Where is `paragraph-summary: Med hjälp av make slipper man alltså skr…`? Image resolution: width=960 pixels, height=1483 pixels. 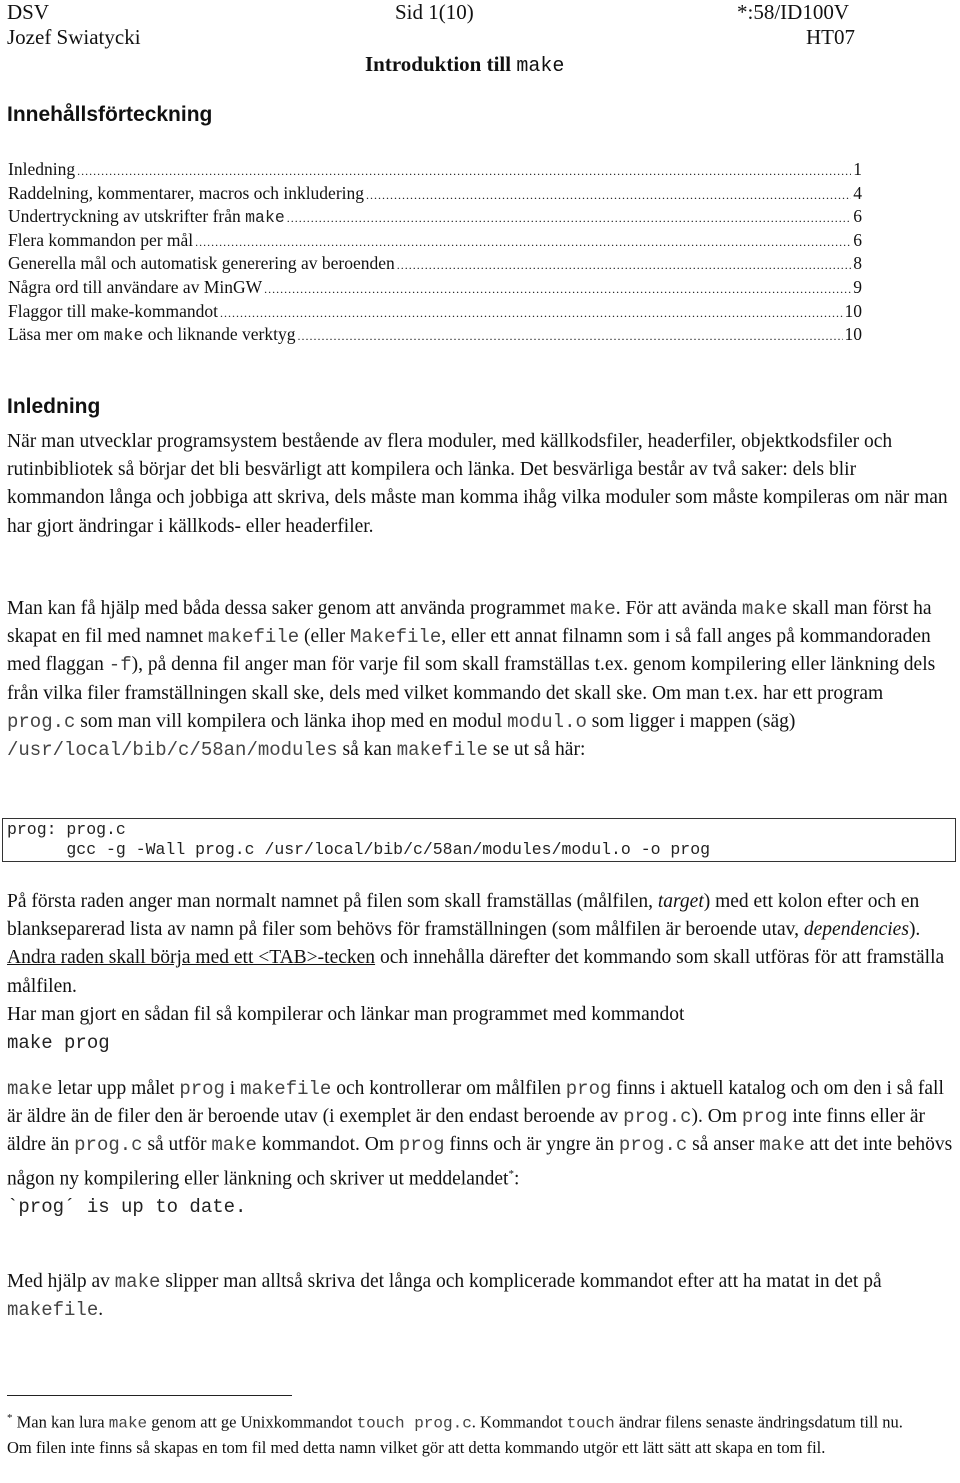
paragraph-summary: Med hjälp av make slipper man alltså skr… is located at coordinates (444, 1296).